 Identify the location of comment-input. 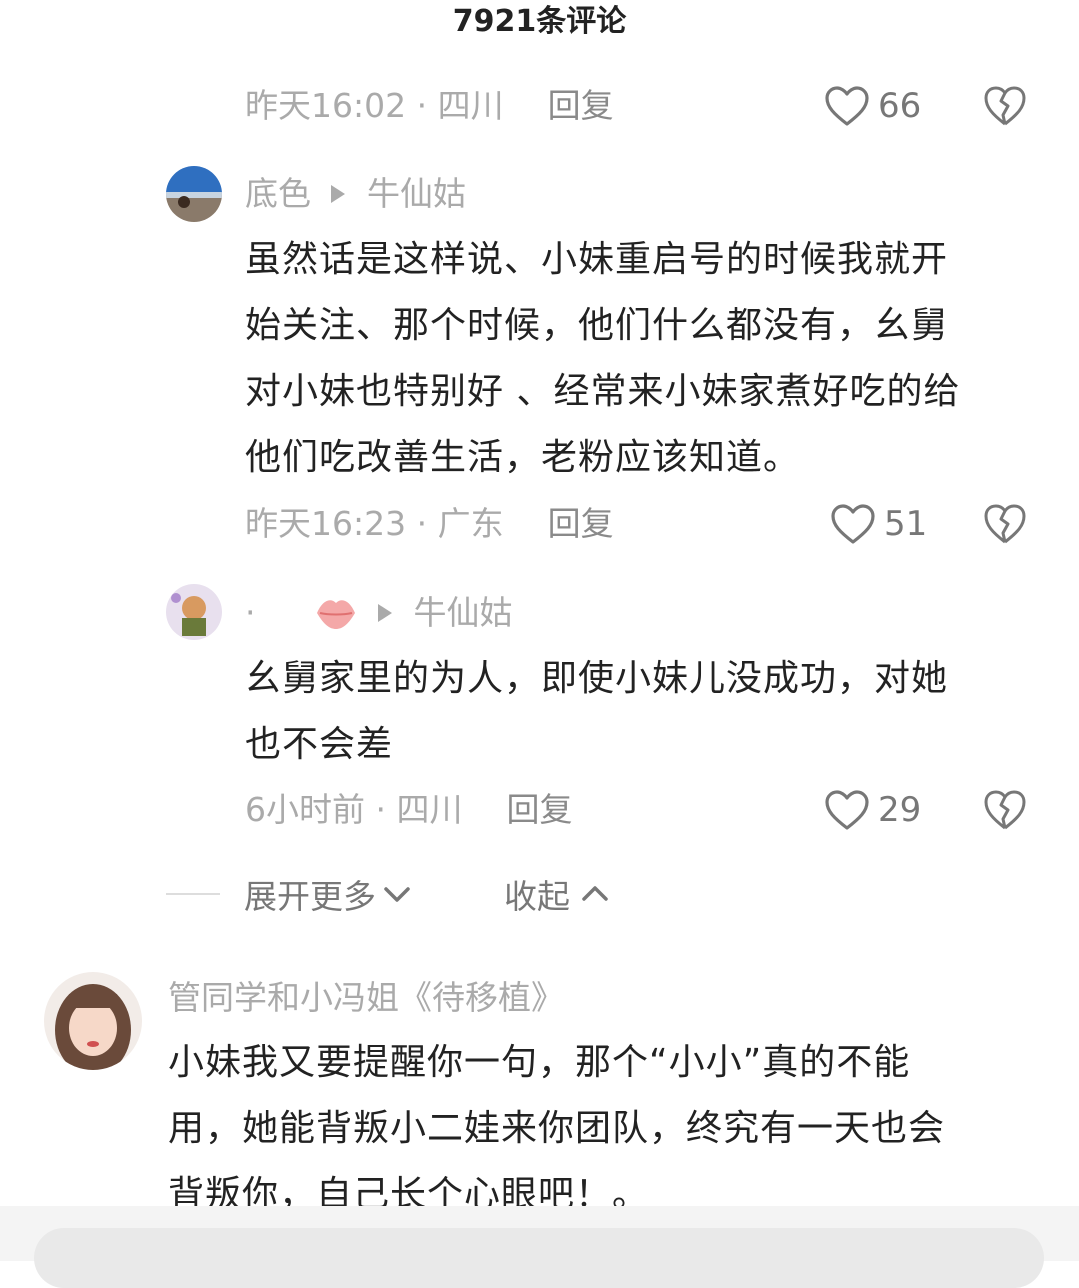
(539, 1258).